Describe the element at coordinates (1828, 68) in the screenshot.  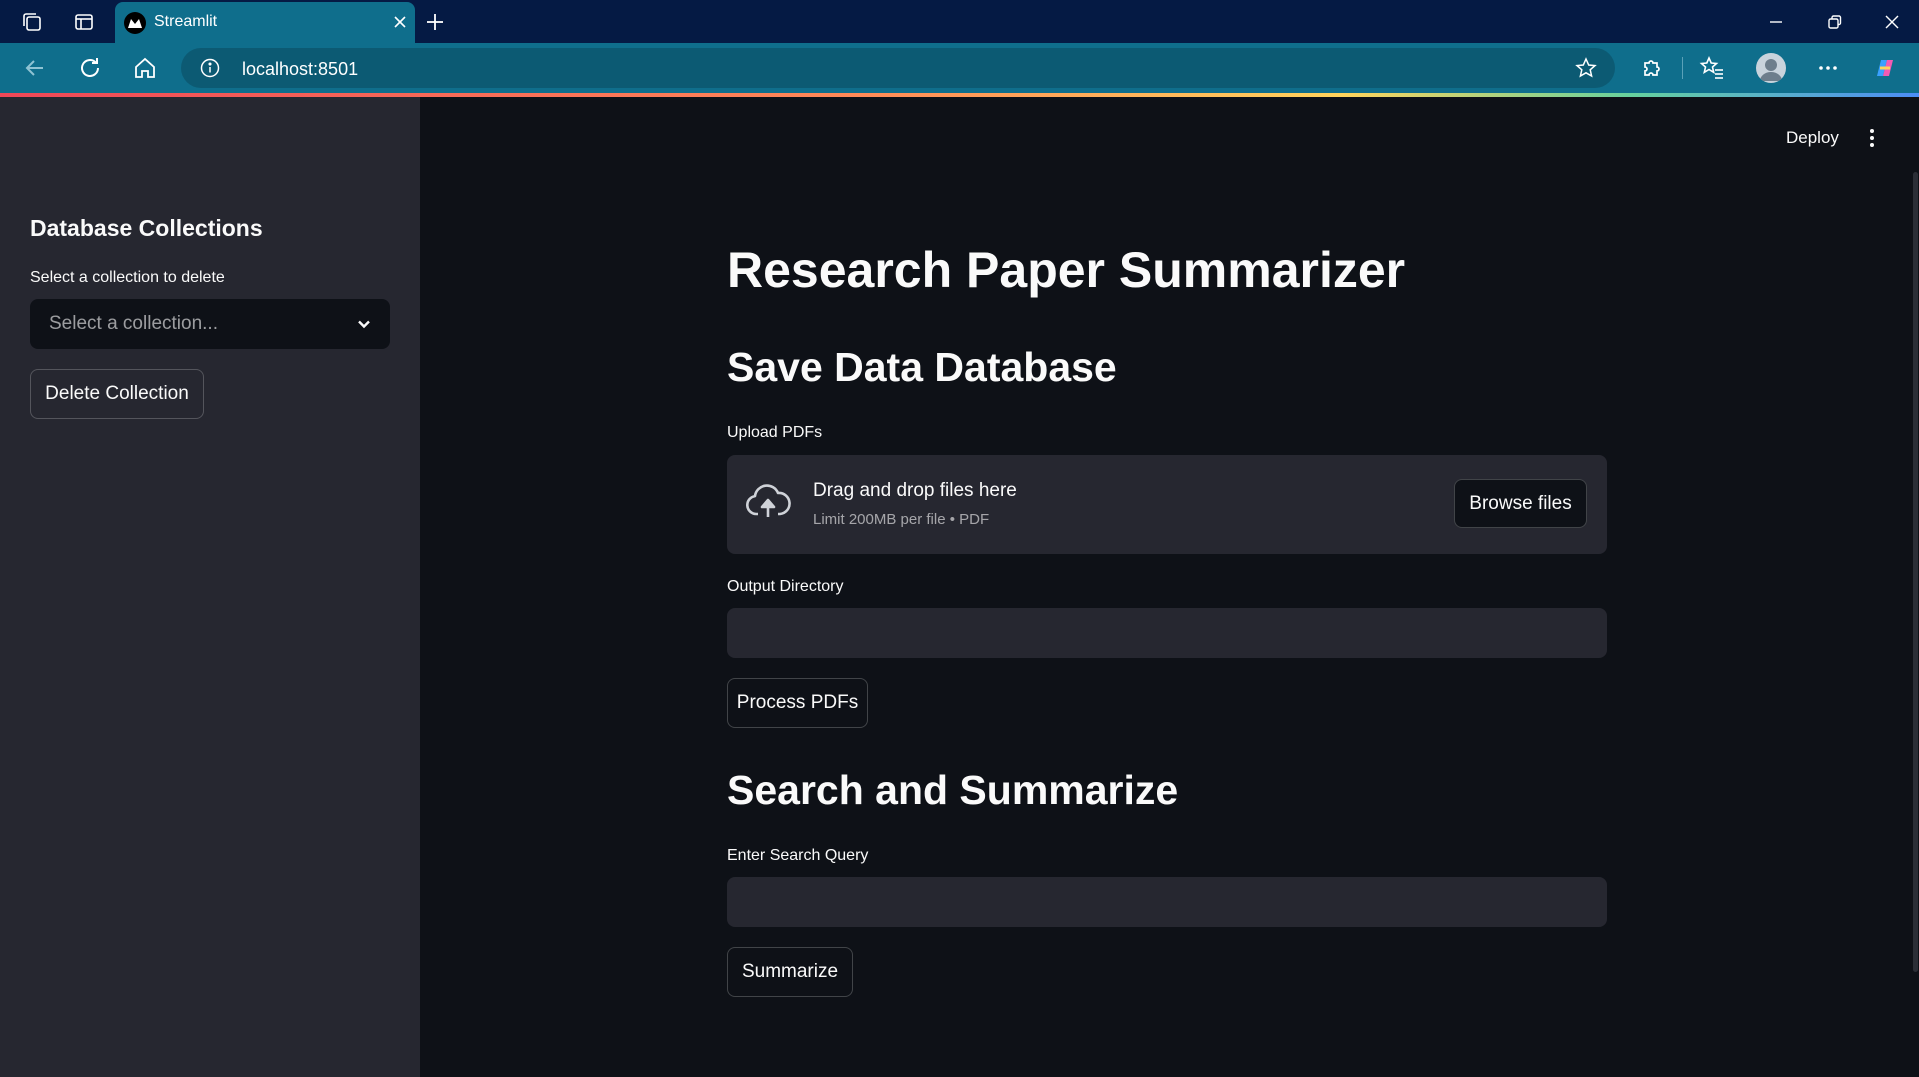
I see `more-options-icon` at that location.